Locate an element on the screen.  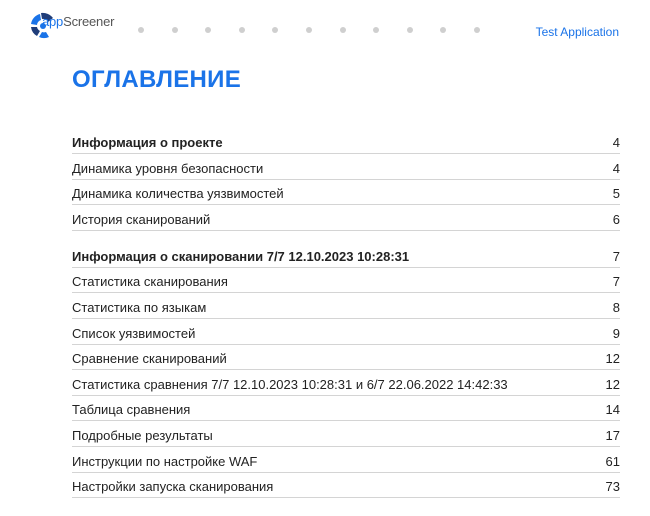
toc-entry-label: Таблица сравнения is located at coordinates (131, 410).